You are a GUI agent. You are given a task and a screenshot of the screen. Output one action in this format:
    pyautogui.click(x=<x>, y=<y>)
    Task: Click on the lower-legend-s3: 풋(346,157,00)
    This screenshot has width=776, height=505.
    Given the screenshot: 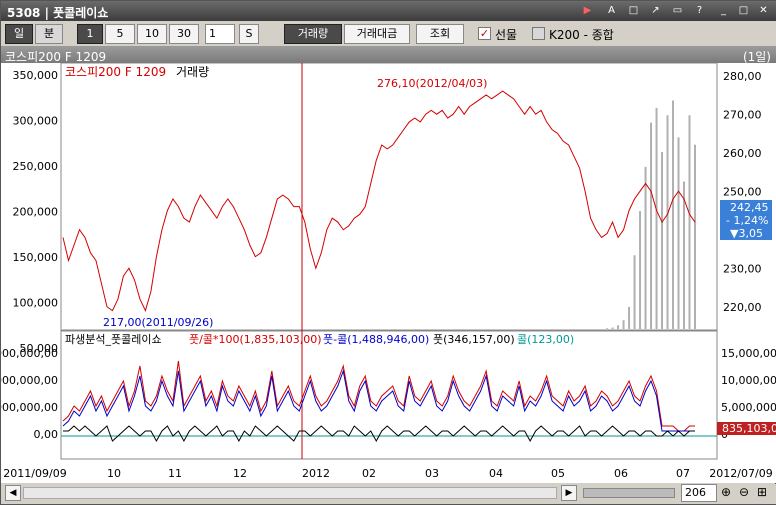 What is the action you would take?
    pyautogui.click(x=474, y=339)
    